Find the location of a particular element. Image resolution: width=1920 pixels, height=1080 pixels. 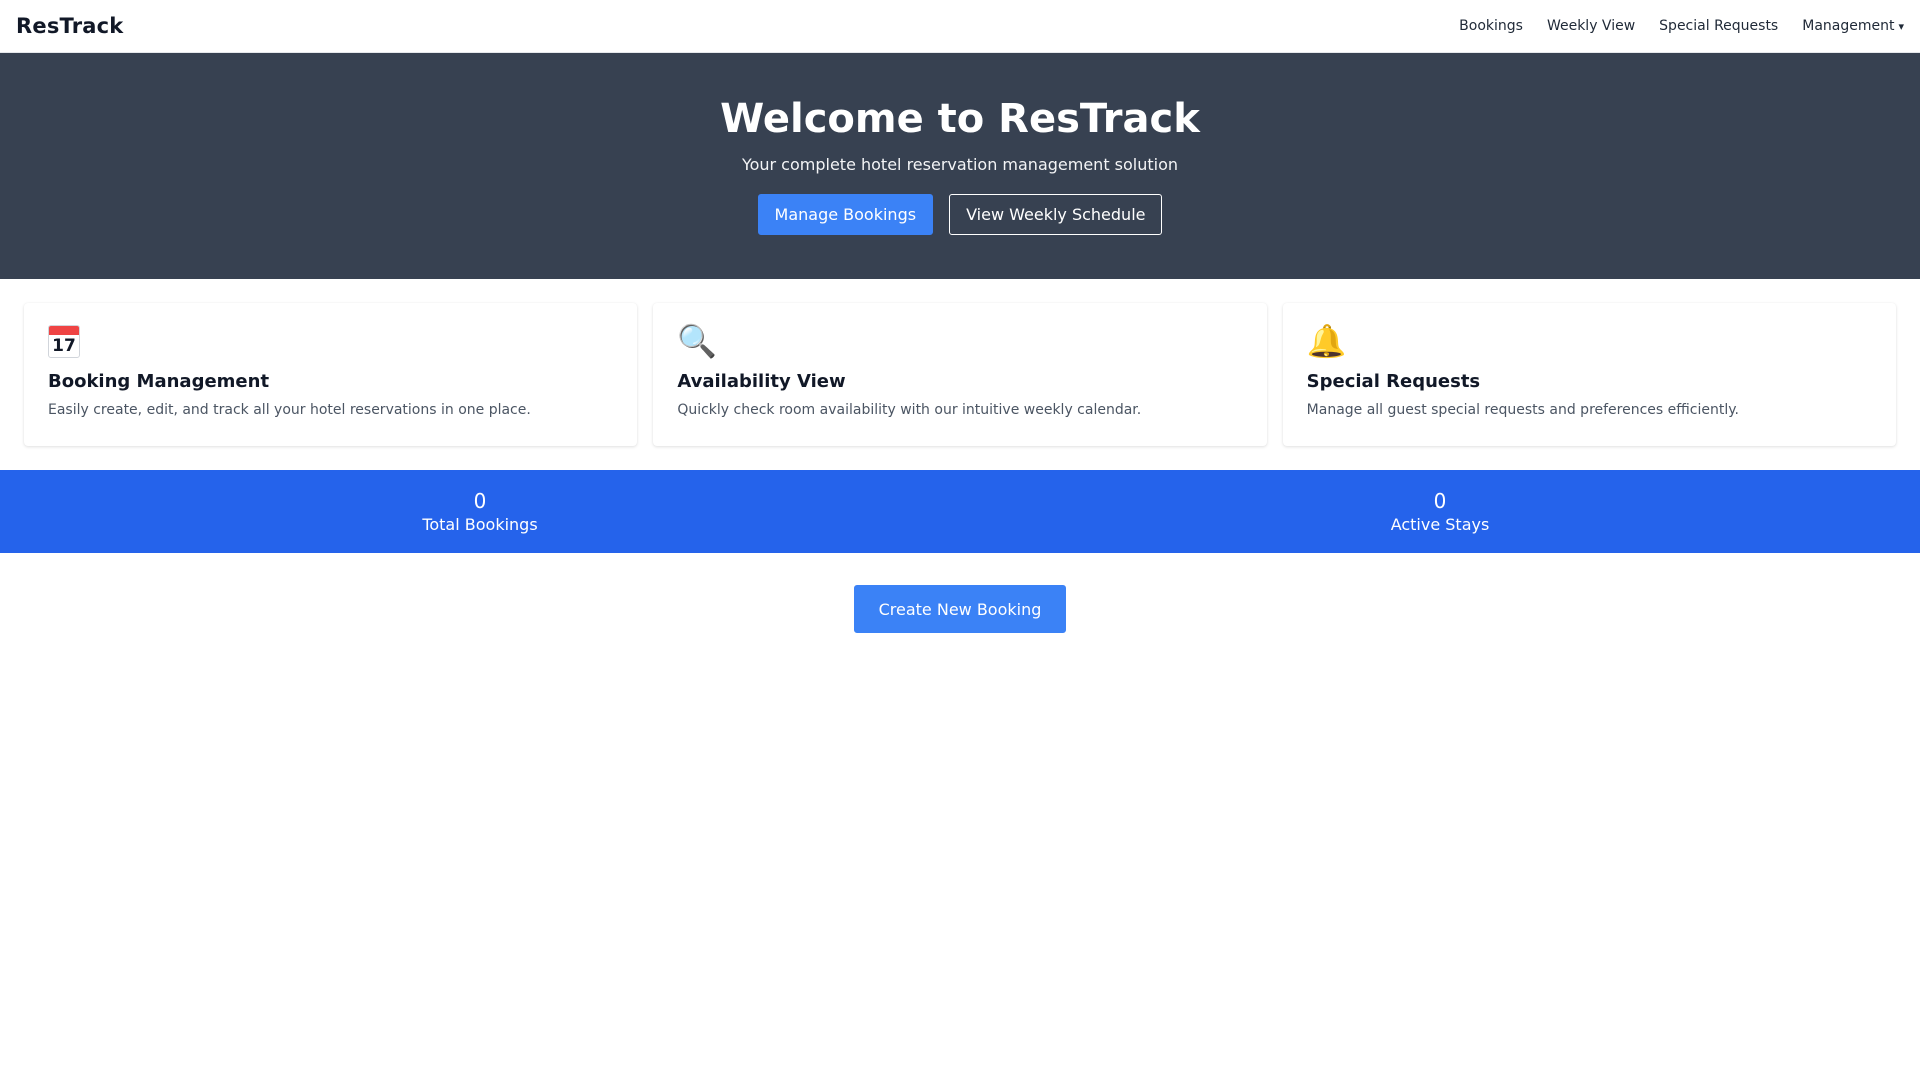

management-dropdown: Management ▾ is located at coordinates (1853, 26).